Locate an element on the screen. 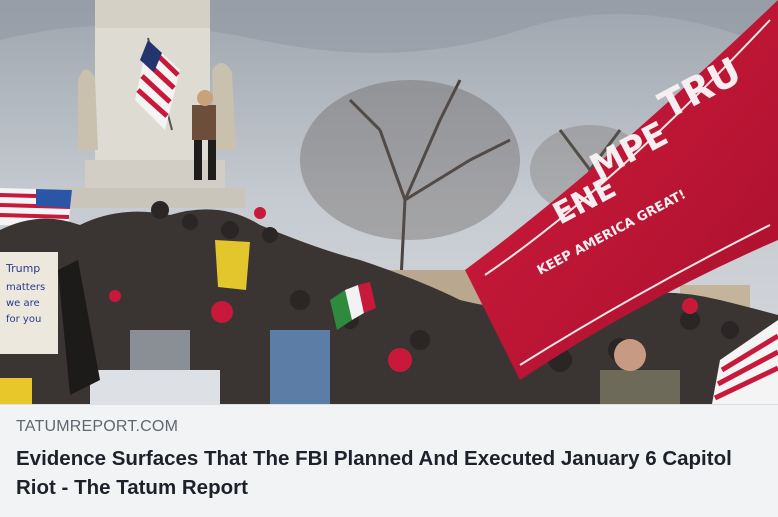  source-domain: TATUMREPORT.COM is located at coordinates (97, 426).